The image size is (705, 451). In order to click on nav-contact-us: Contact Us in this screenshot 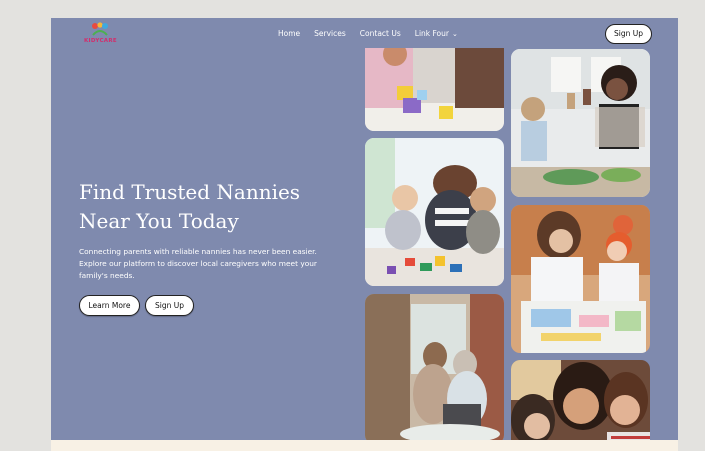, I will do `click(380, 33)`.